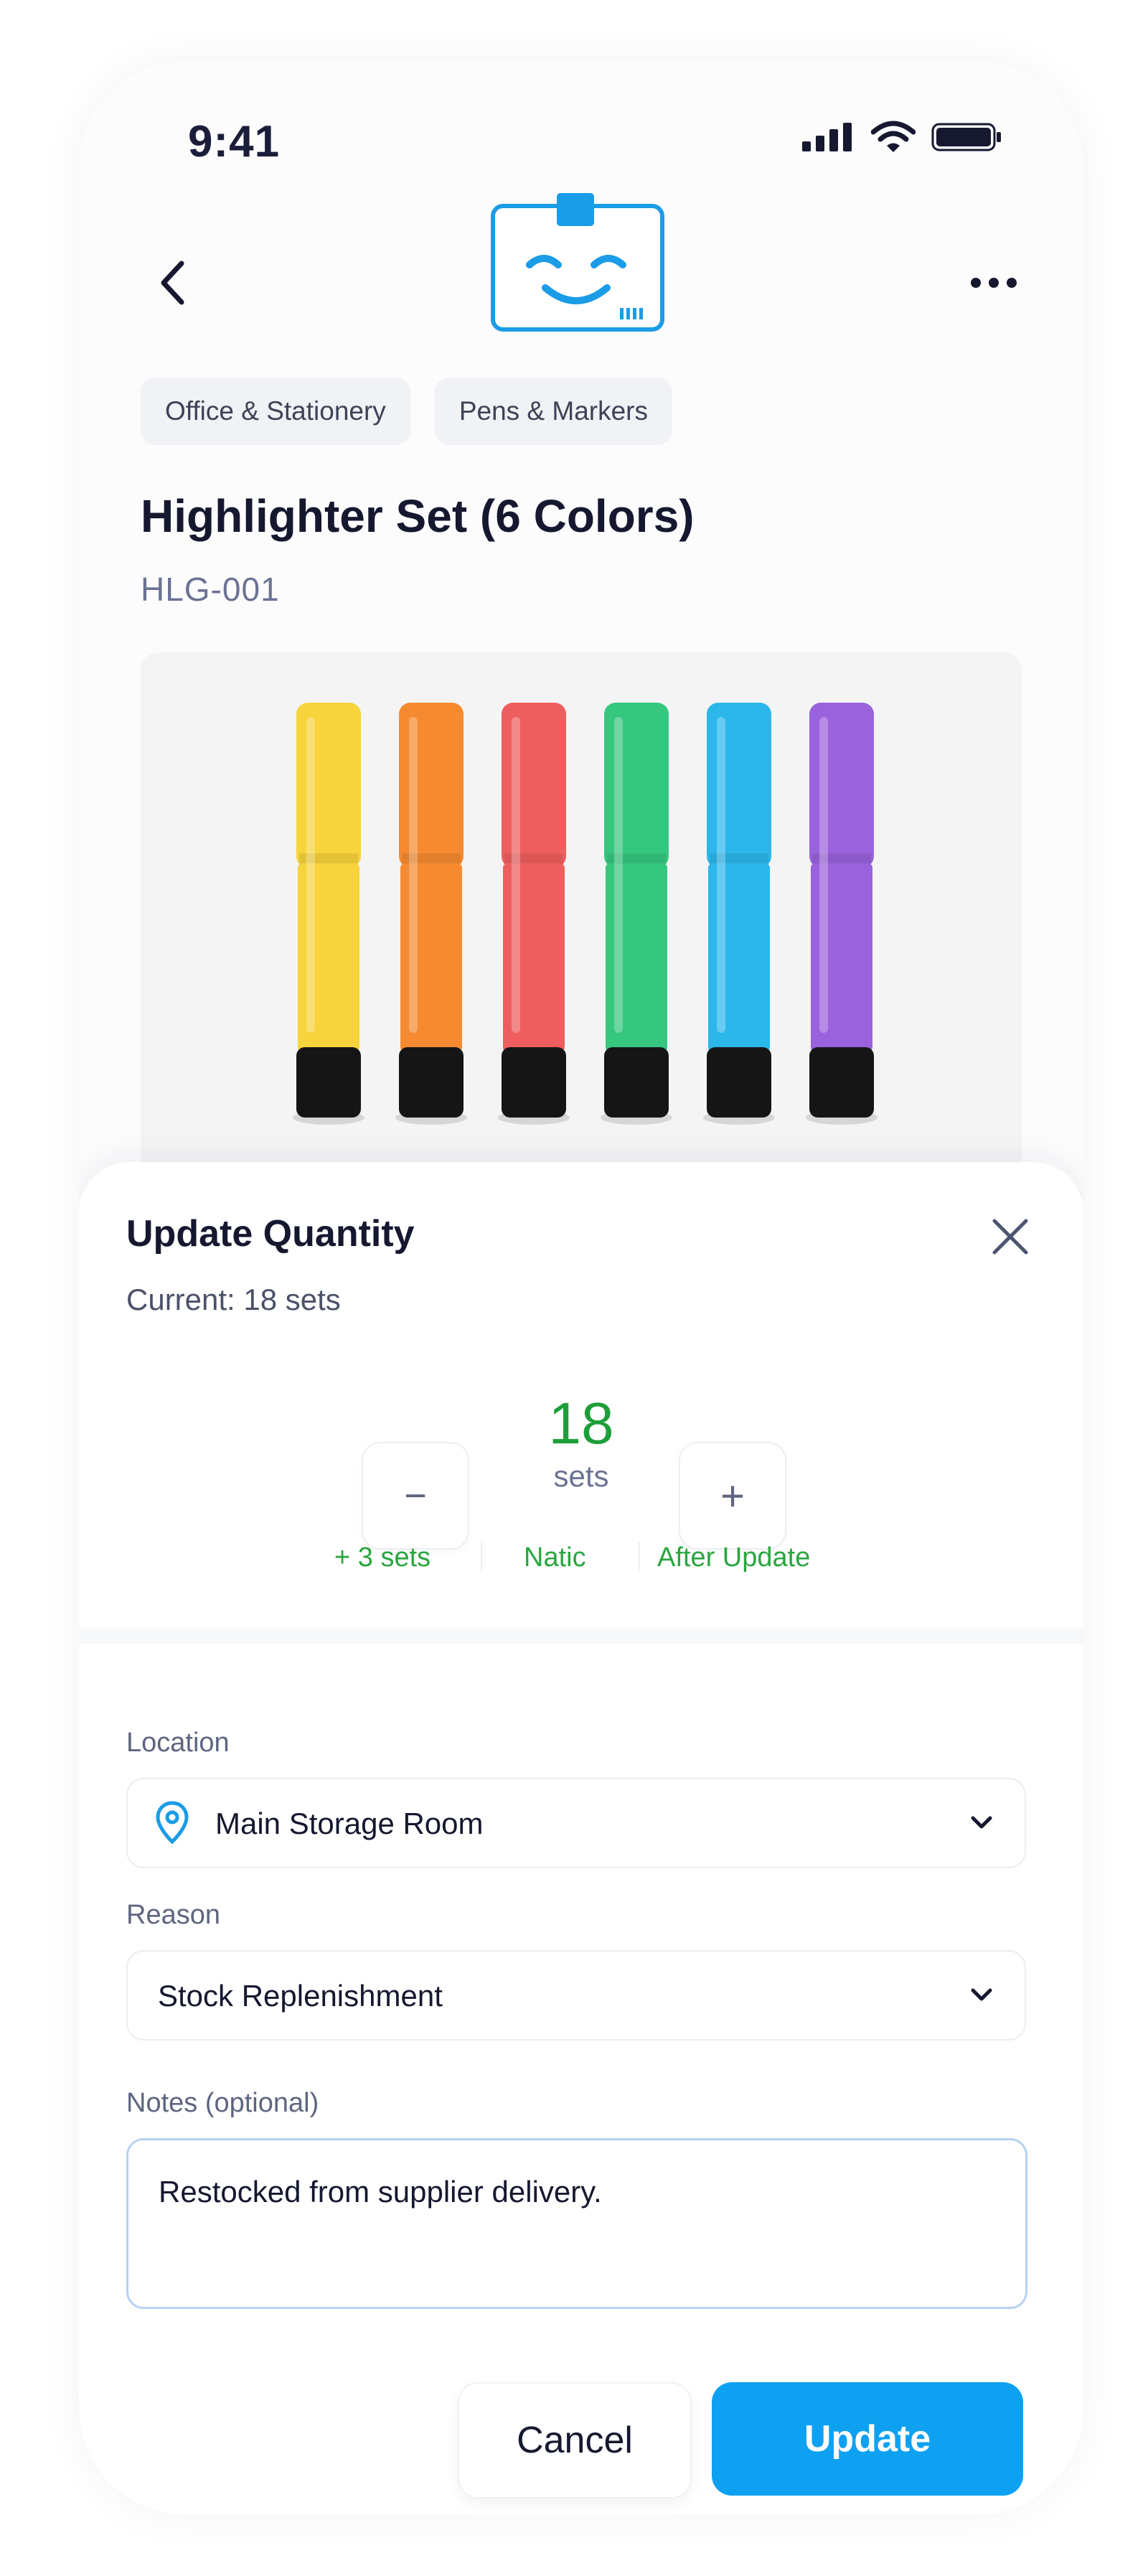  I want to click on quantity-unit: sets, so click(581, 1476).